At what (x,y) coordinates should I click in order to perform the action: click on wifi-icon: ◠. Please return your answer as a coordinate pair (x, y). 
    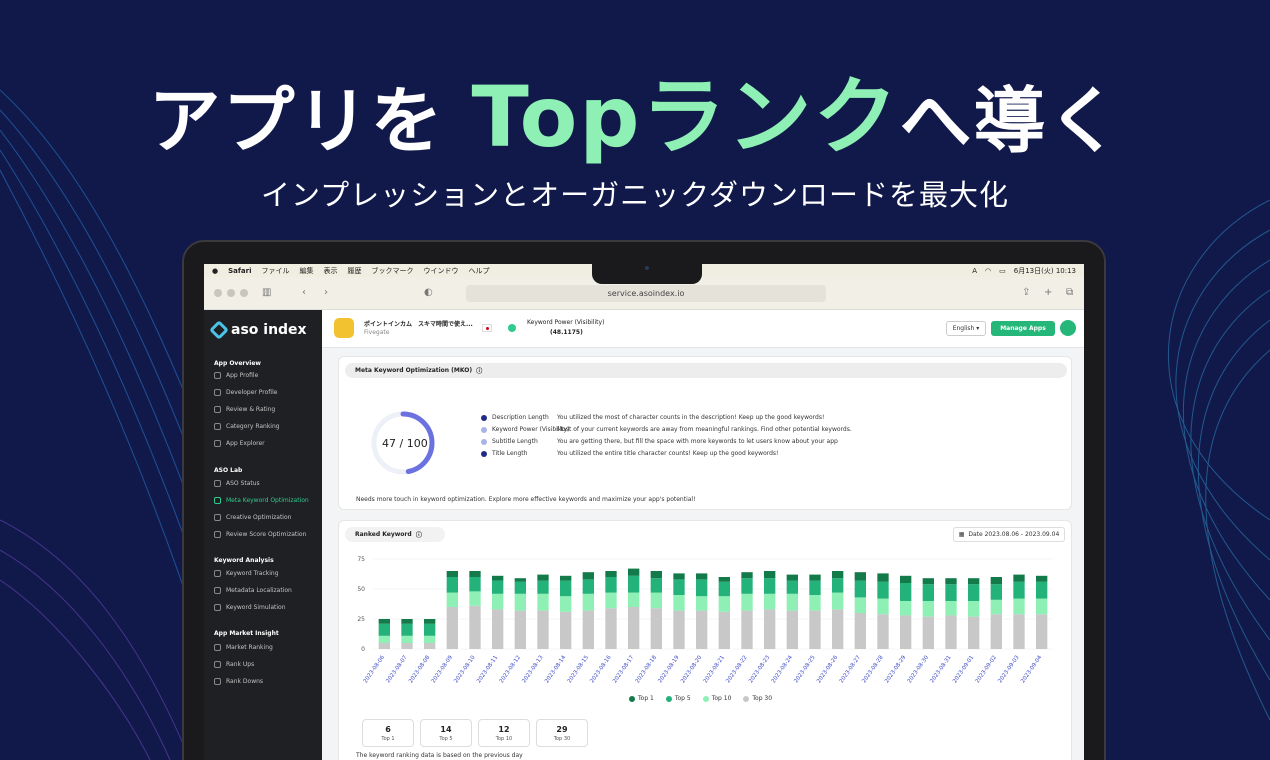
    Looking at the image, I should click on (988, 271).